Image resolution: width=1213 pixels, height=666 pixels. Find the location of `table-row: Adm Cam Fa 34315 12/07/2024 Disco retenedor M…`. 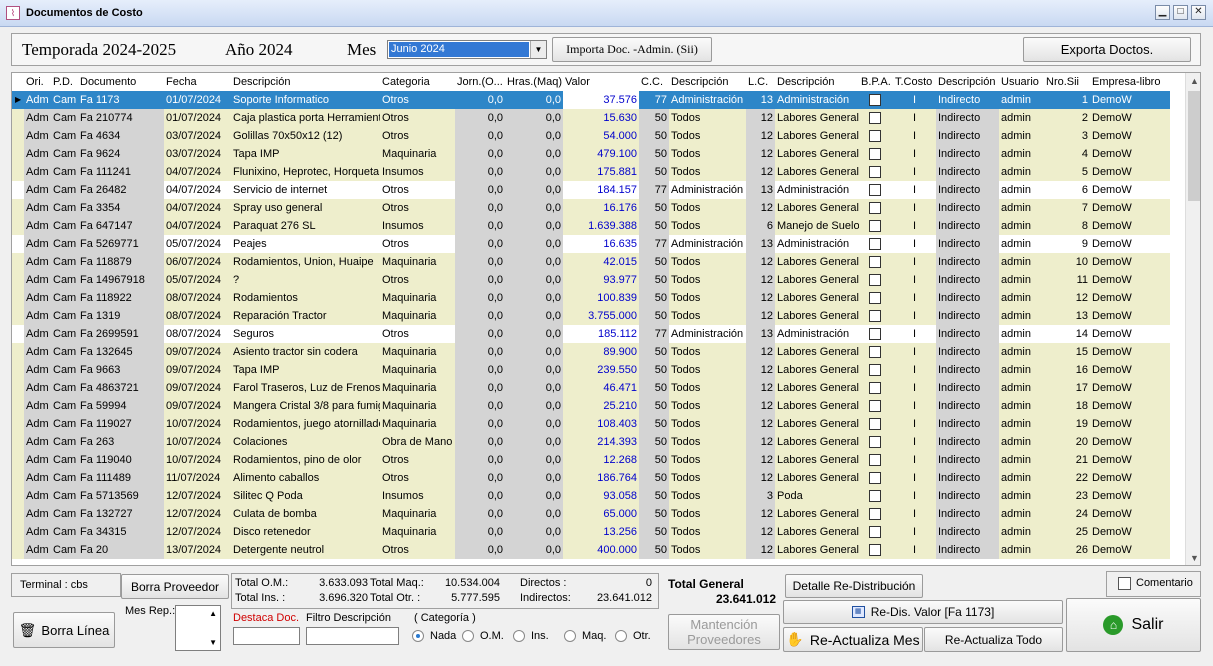

table-row: Adm Cam Fa 34315 12/07/2024 Disco retenedor M… is located at coordinates (591, 532).